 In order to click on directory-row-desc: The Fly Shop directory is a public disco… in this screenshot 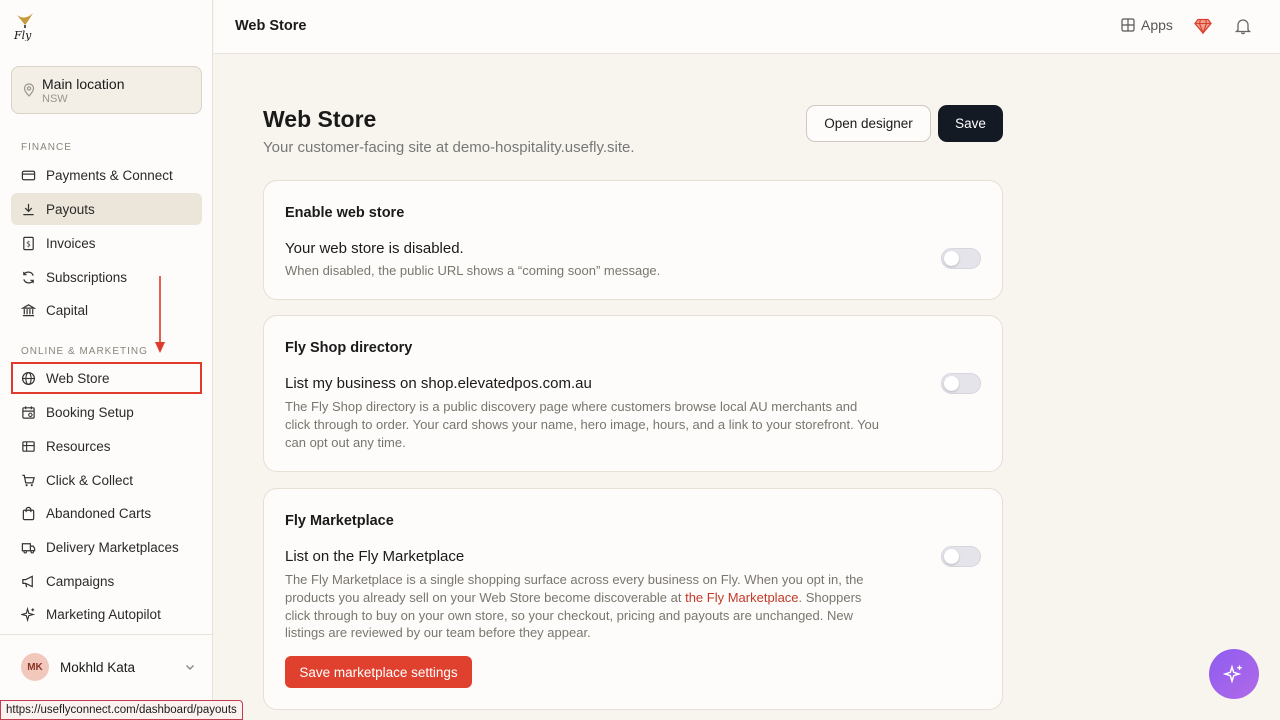, I will do `click(582, 424)`.